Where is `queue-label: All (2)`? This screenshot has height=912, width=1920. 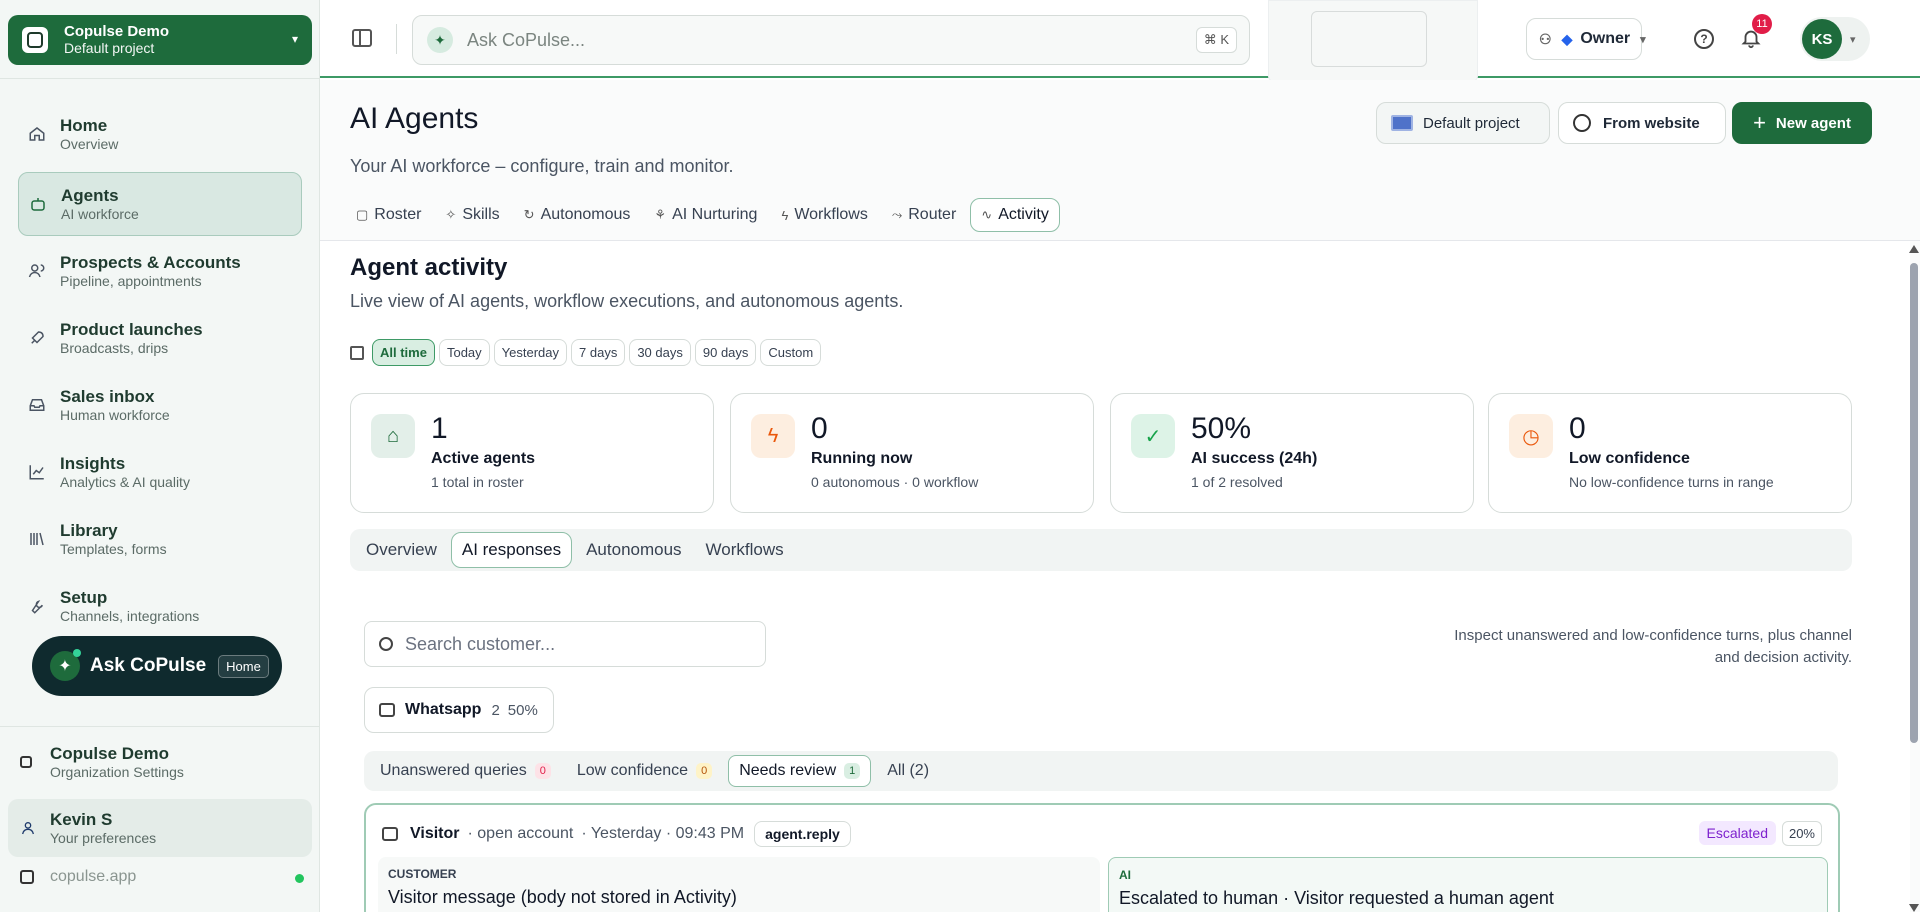
queue-label: All (2) is located at coordinates (908, 770).